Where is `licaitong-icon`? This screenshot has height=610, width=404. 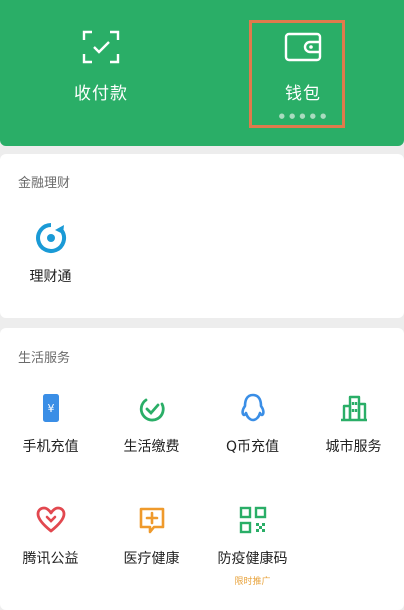 licaitong-icon is located at coordinates (50, 238).